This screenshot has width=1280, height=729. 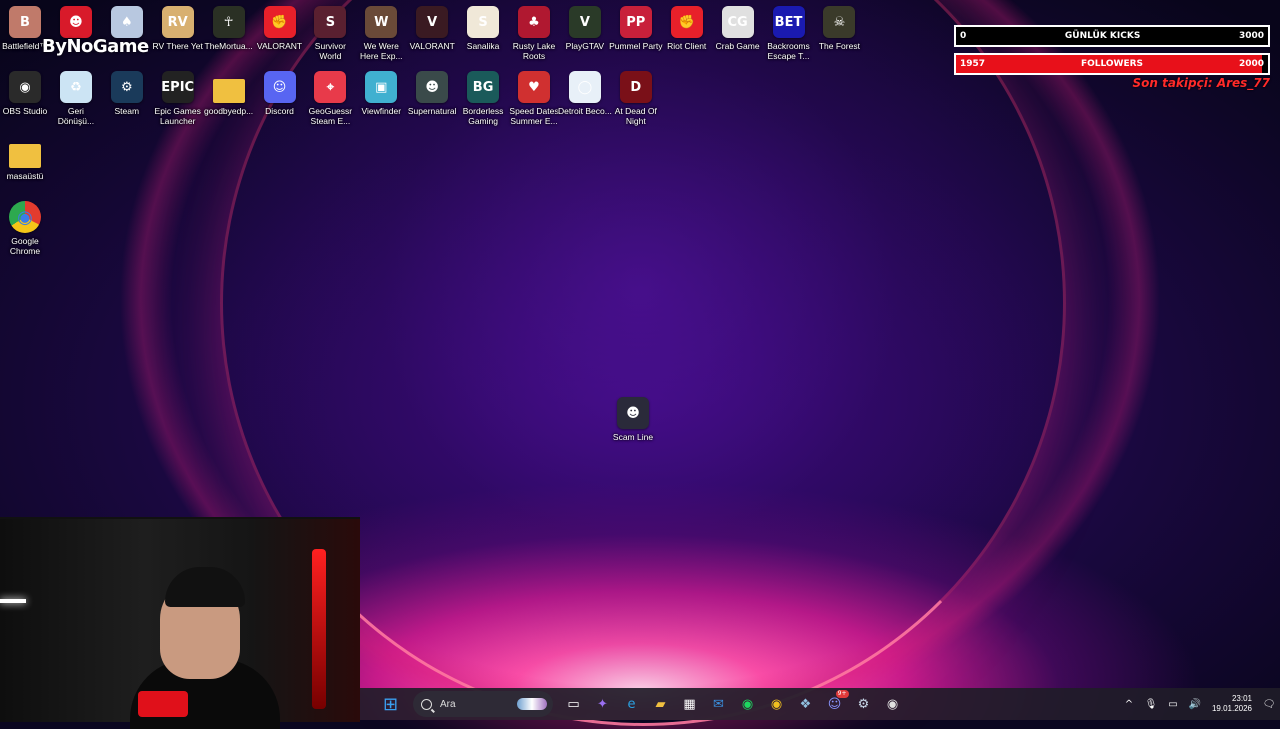 I want to click on taskbar-app-glyph: ✉, so click(x=718, y=704).